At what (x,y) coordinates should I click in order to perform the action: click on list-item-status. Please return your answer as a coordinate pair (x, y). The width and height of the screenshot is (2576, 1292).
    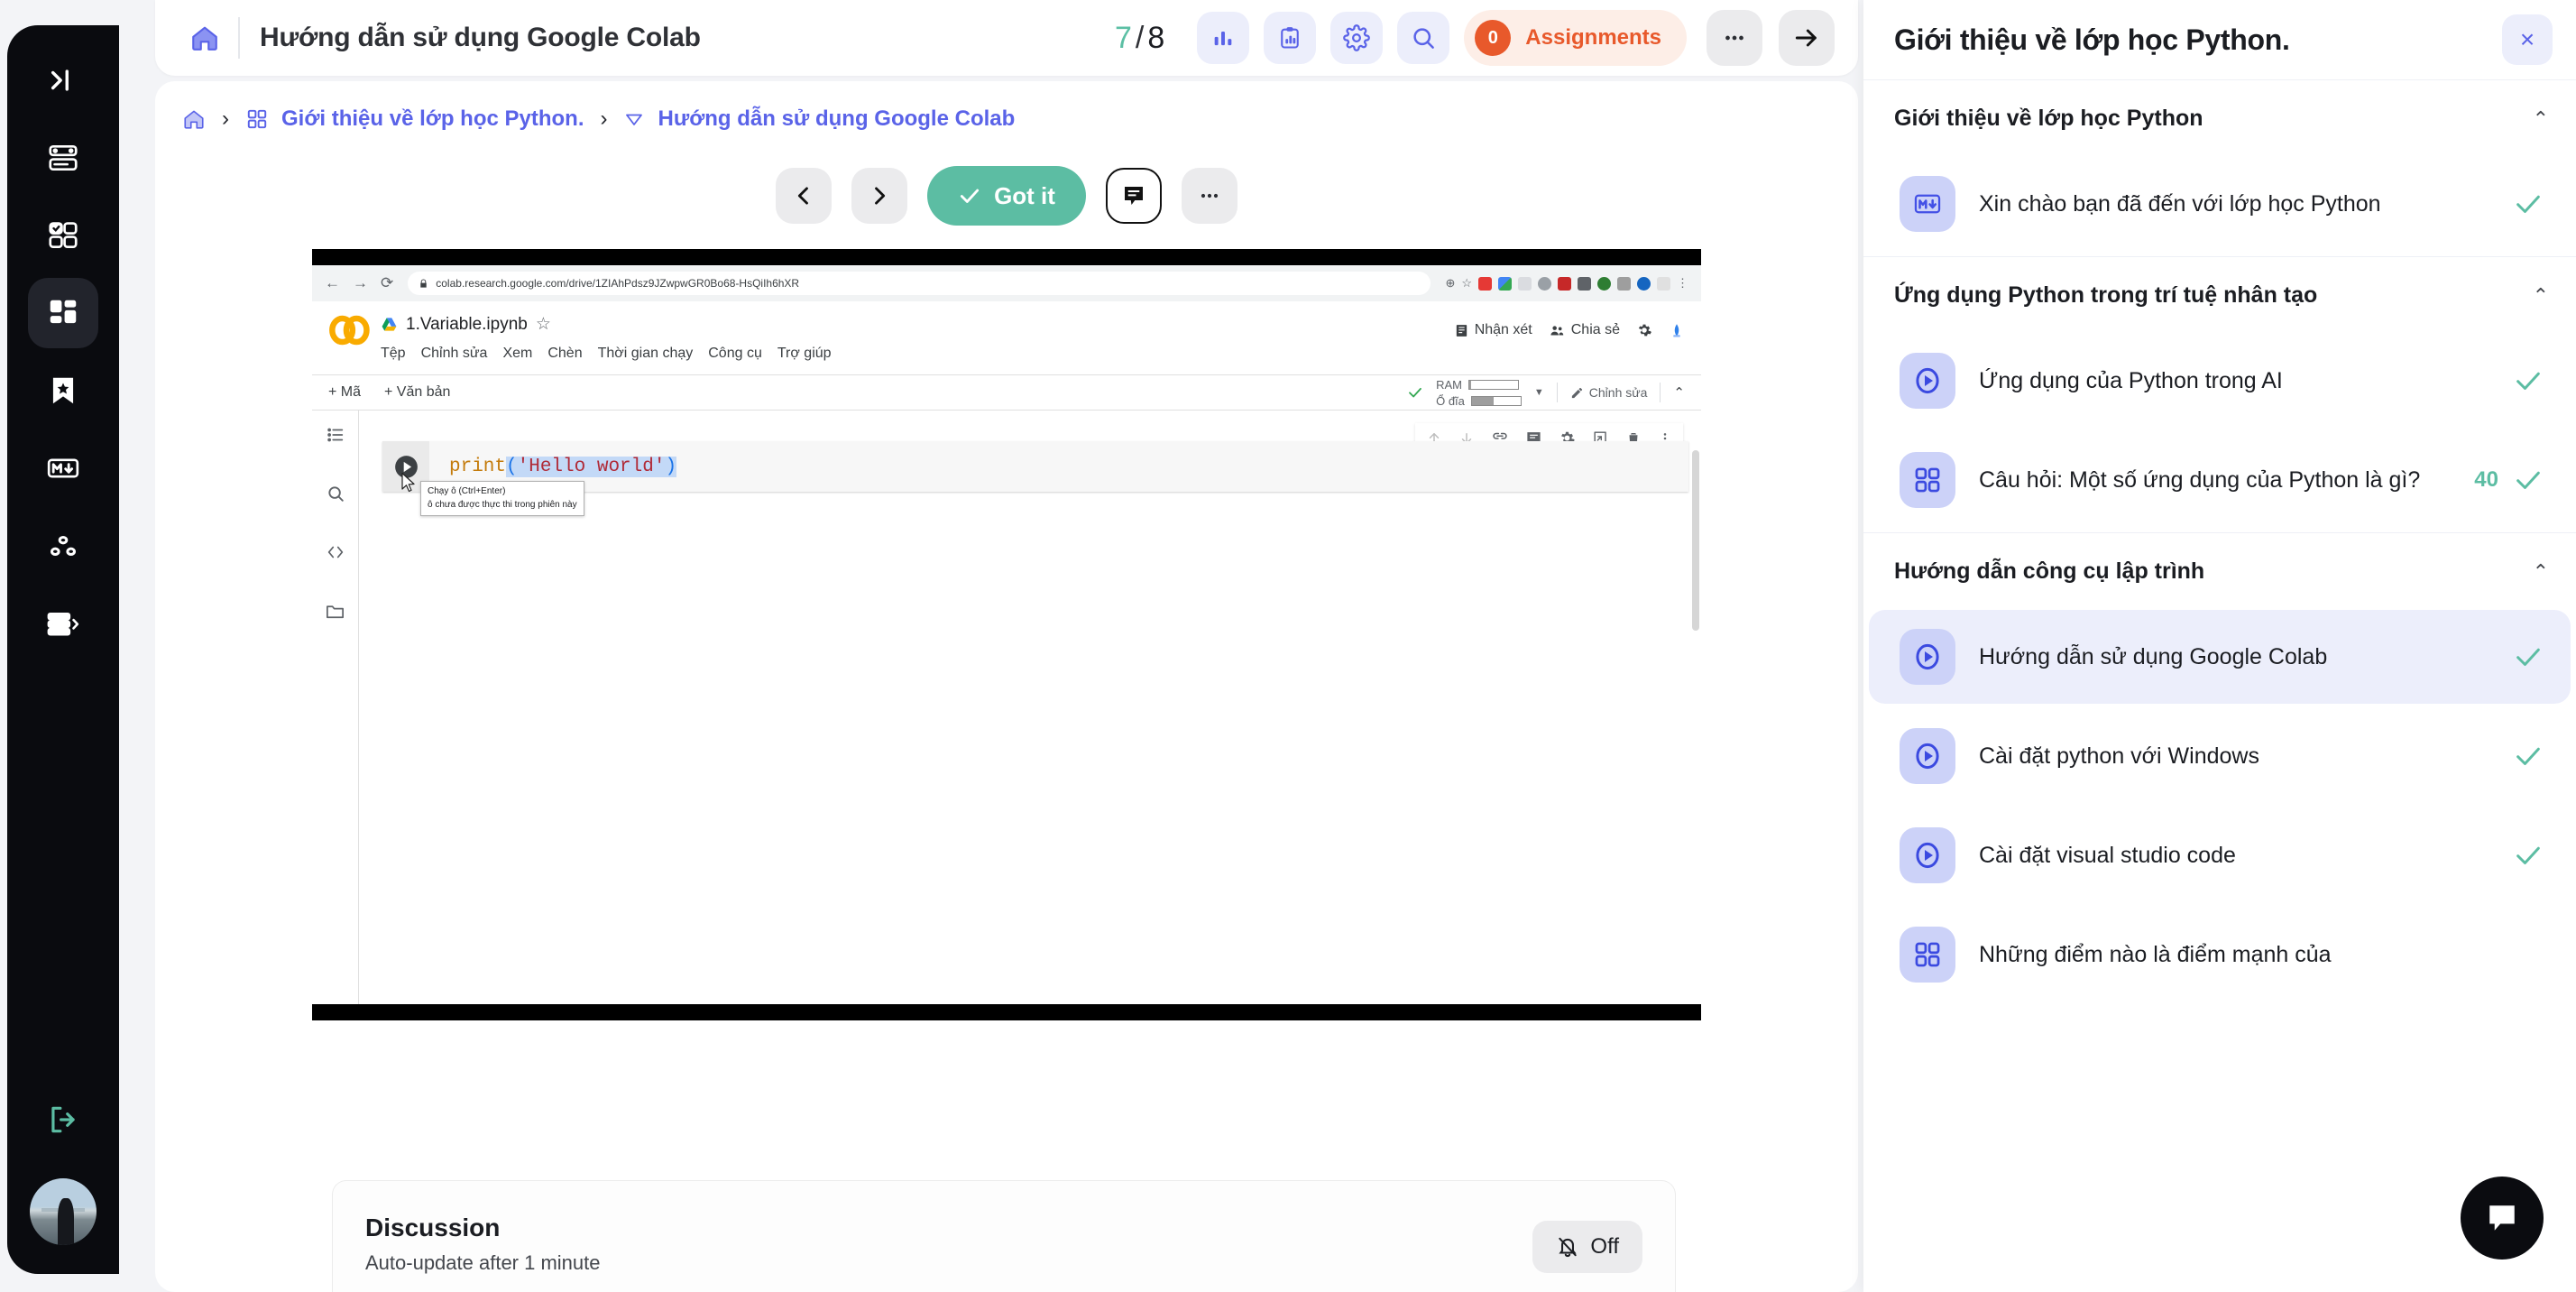
    Looking at the image, I should click on (2528, 380).